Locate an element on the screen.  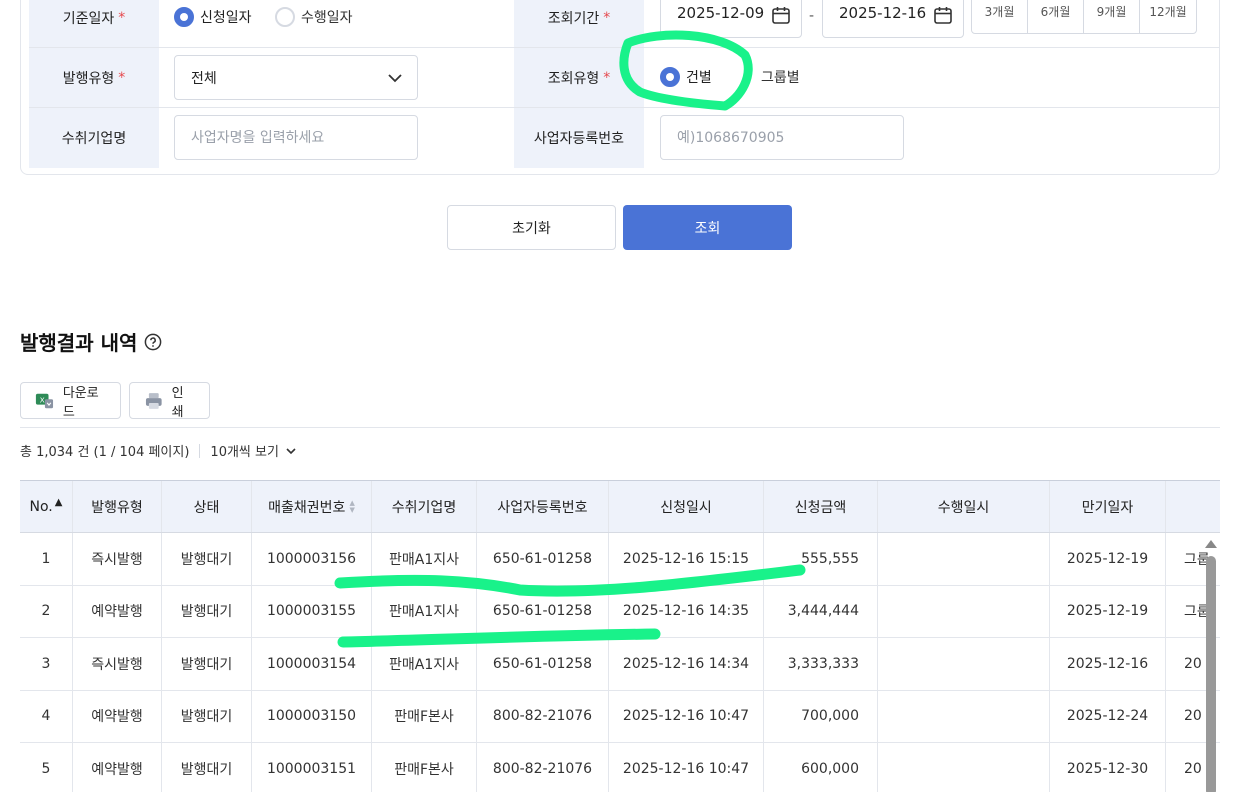
print-button: 인쇄 is located at coordinates (169, 401).